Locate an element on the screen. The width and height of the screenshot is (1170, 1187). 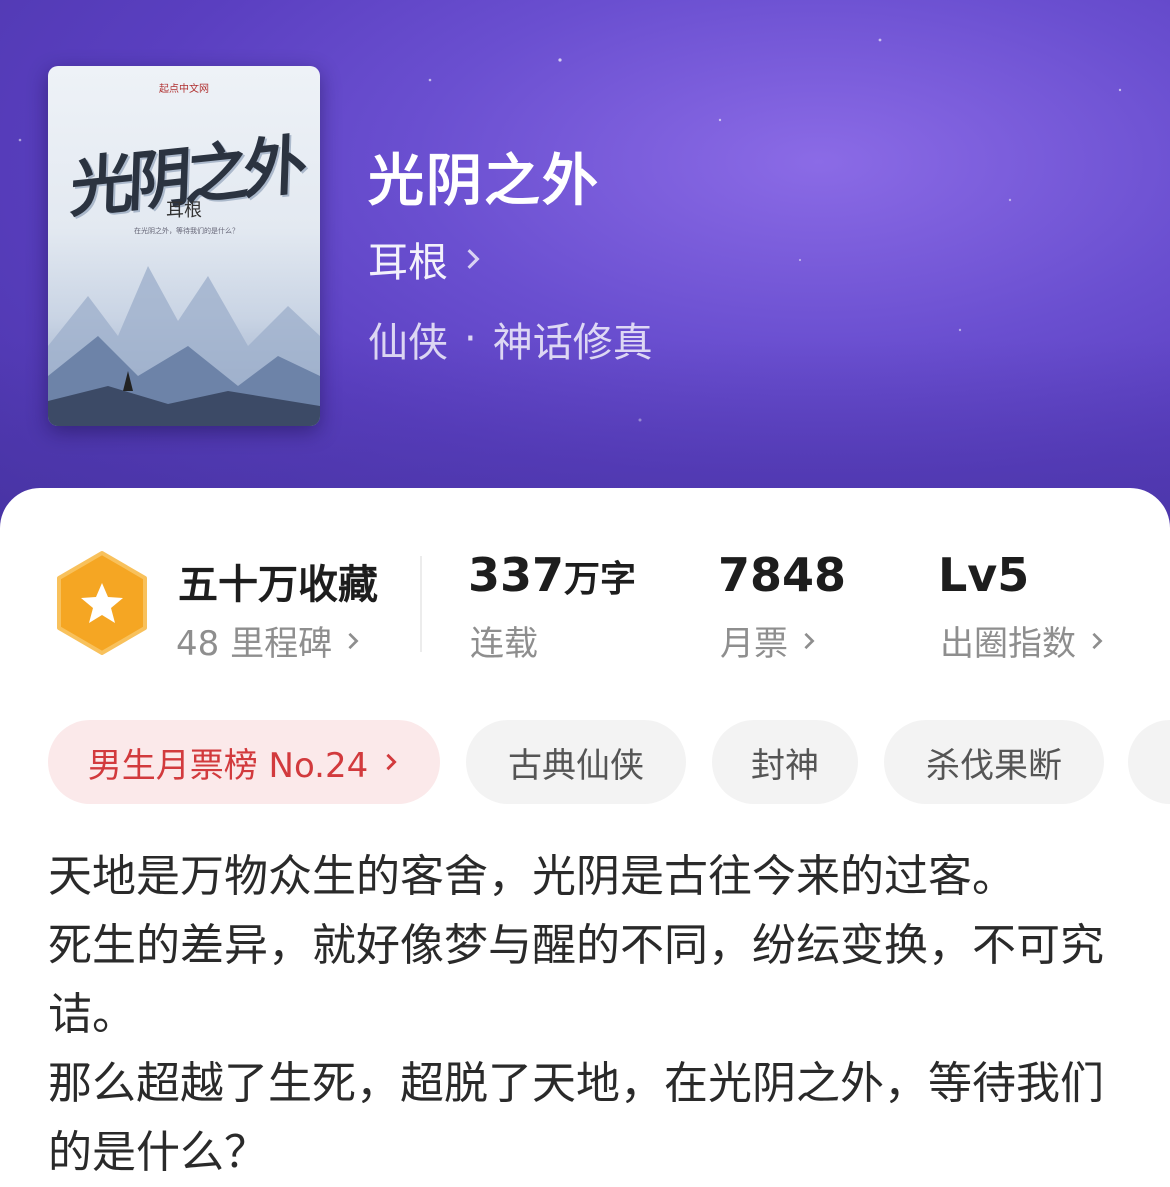
rank-tag-label: 男生月票榜 No.24 is located at coordinates (228, 765).